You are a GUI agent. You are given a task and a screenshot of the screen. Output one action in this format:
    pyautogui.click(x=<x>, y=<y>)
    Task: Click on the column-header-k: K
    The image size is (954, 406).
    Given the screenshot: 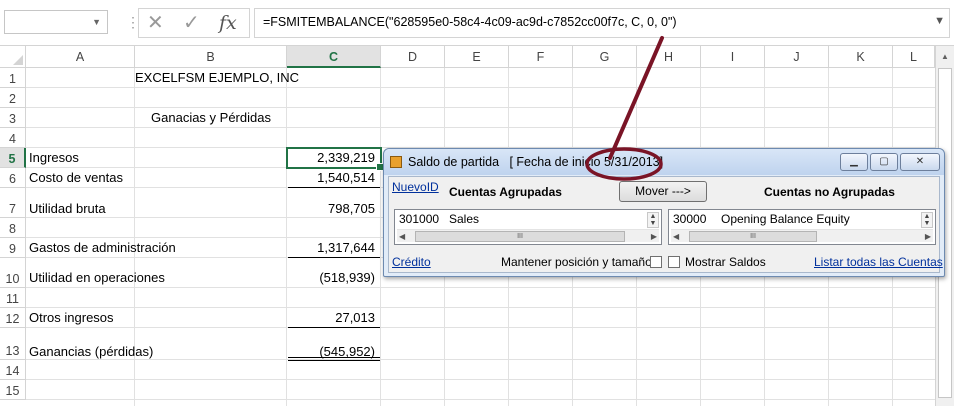 What is the action you would take?
    pyautogui.click(x=861, y=57)
    